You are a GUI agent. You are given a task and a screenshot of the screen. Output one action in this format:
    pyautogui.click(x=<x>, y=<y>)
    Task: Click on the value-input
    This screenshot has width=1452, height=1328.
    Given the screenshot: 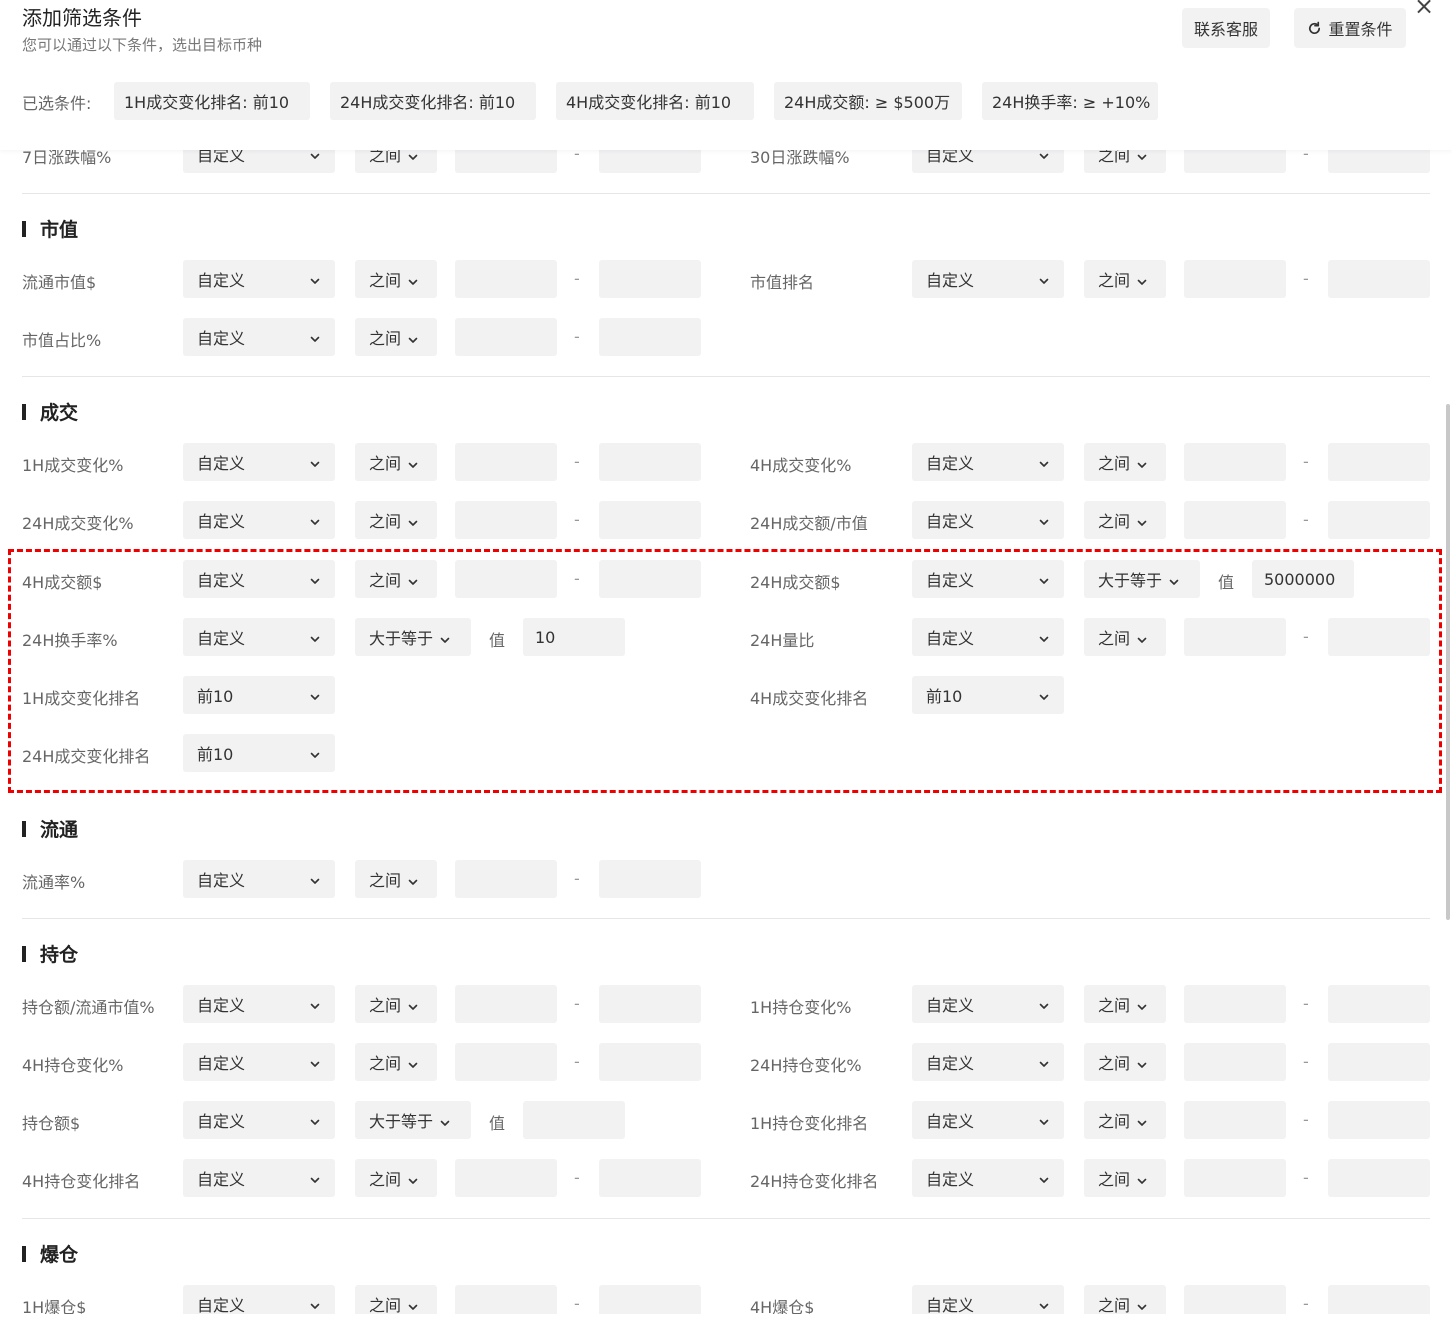 What is the action you would take?
    pyautogui.click(x=574, y=1120)
    